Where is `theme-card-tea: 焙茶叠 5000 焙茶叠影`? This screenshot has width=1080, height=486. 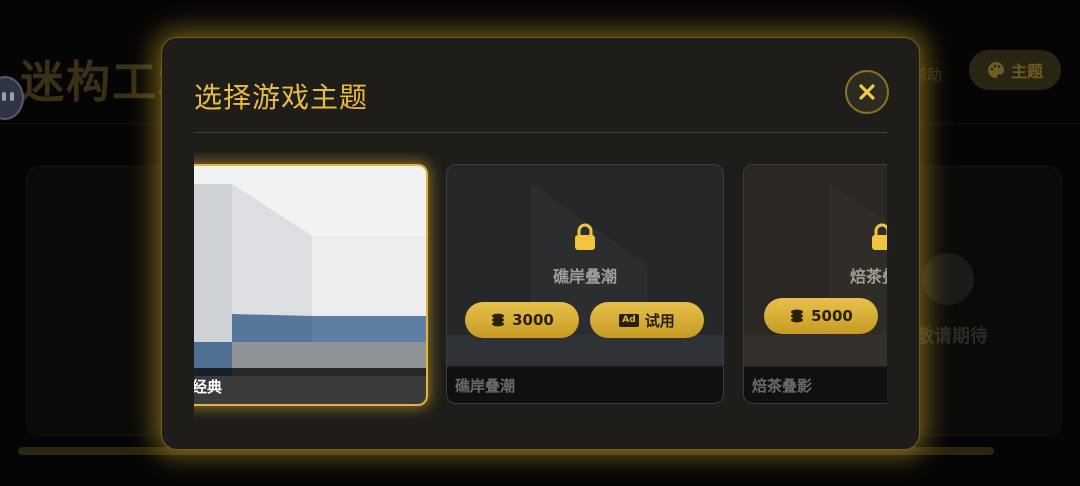 theme-card-tea: 焙茶叠 5000 焙茶叠影 is located at coordinates (815, 284).